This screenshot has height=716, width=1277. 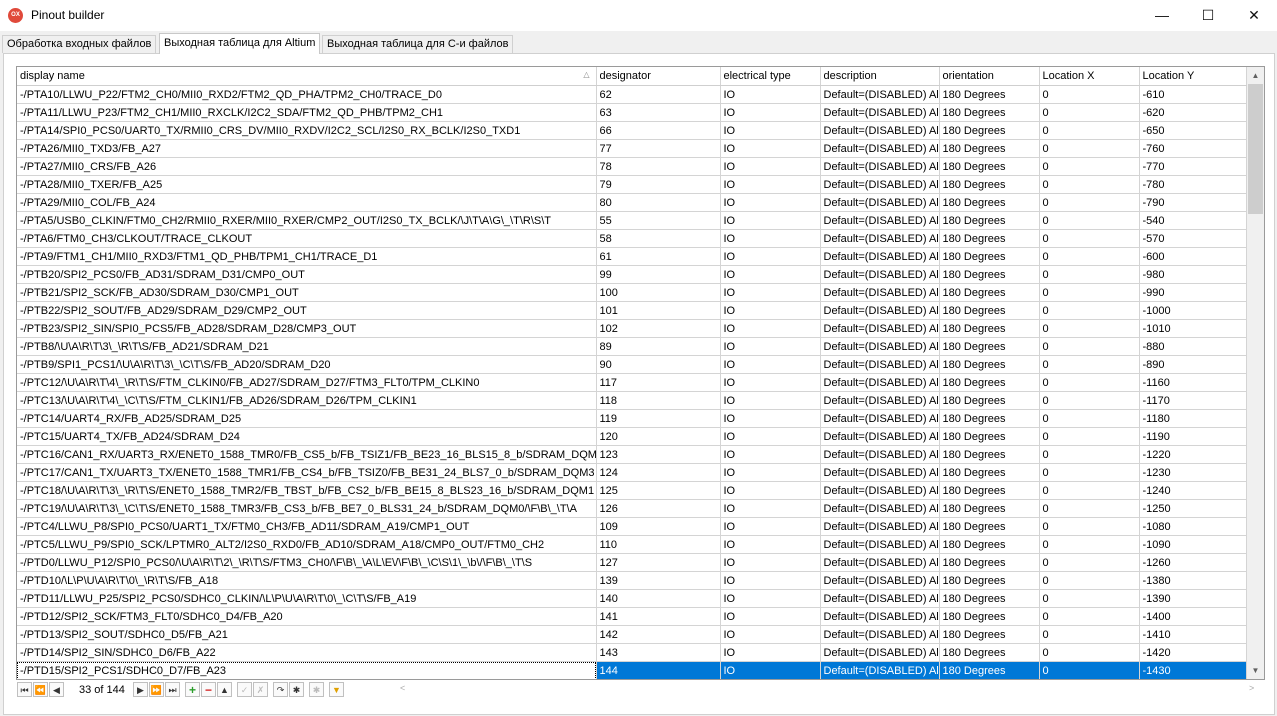 I want to click on delete-record-icon: −, so click(x=208, y=689).